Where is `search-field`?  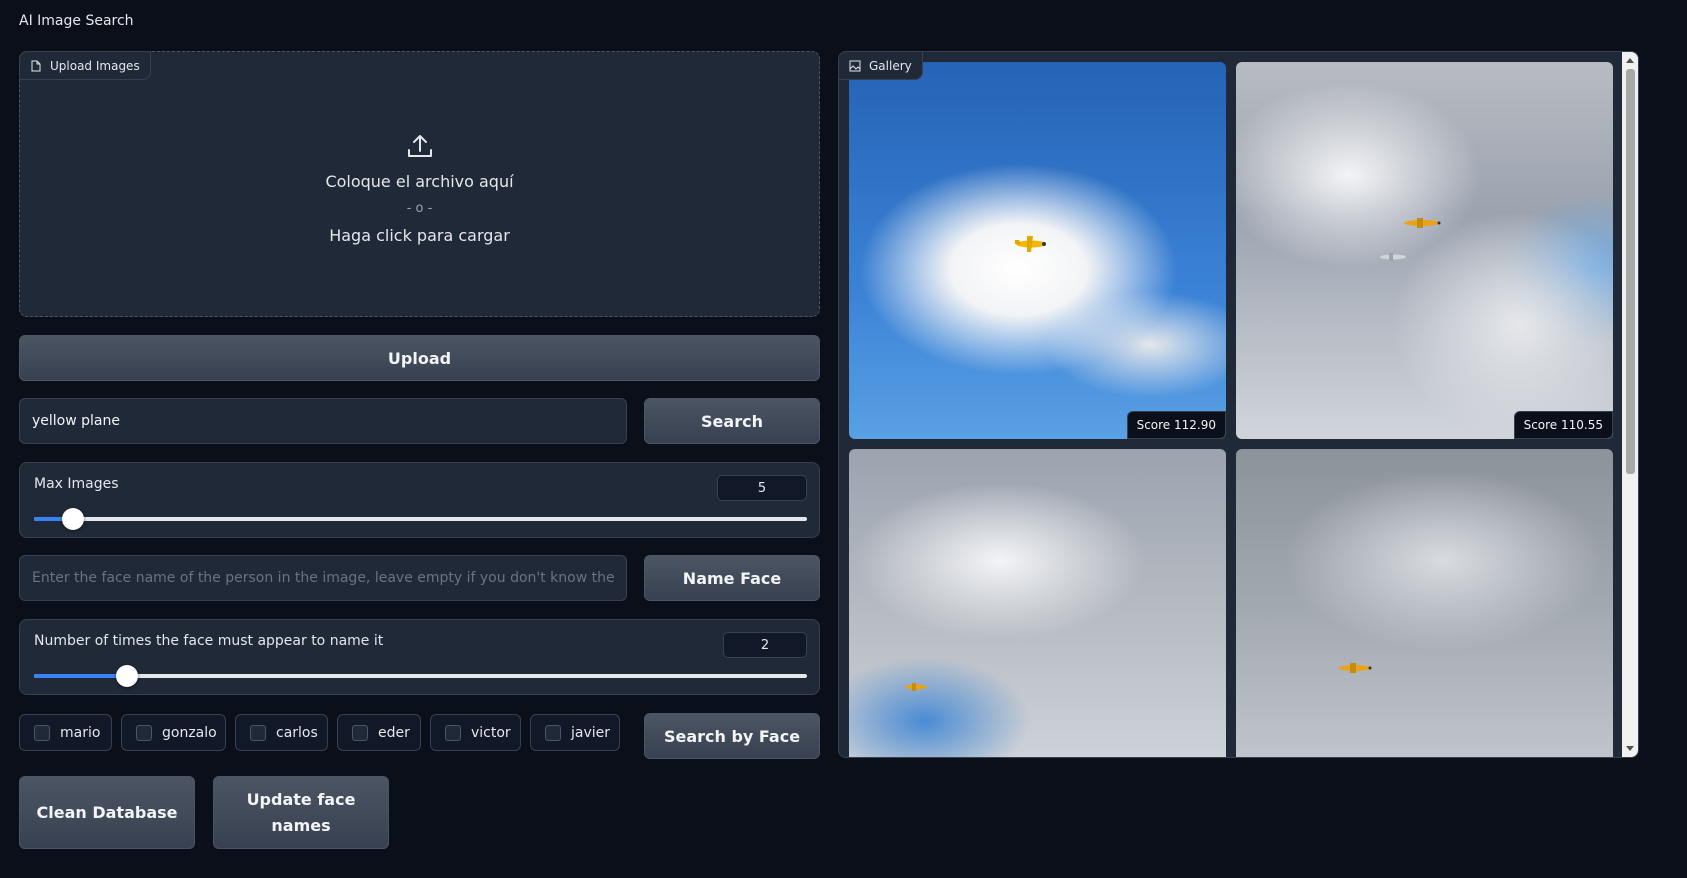 search-field is located at coordinates (323, 421).